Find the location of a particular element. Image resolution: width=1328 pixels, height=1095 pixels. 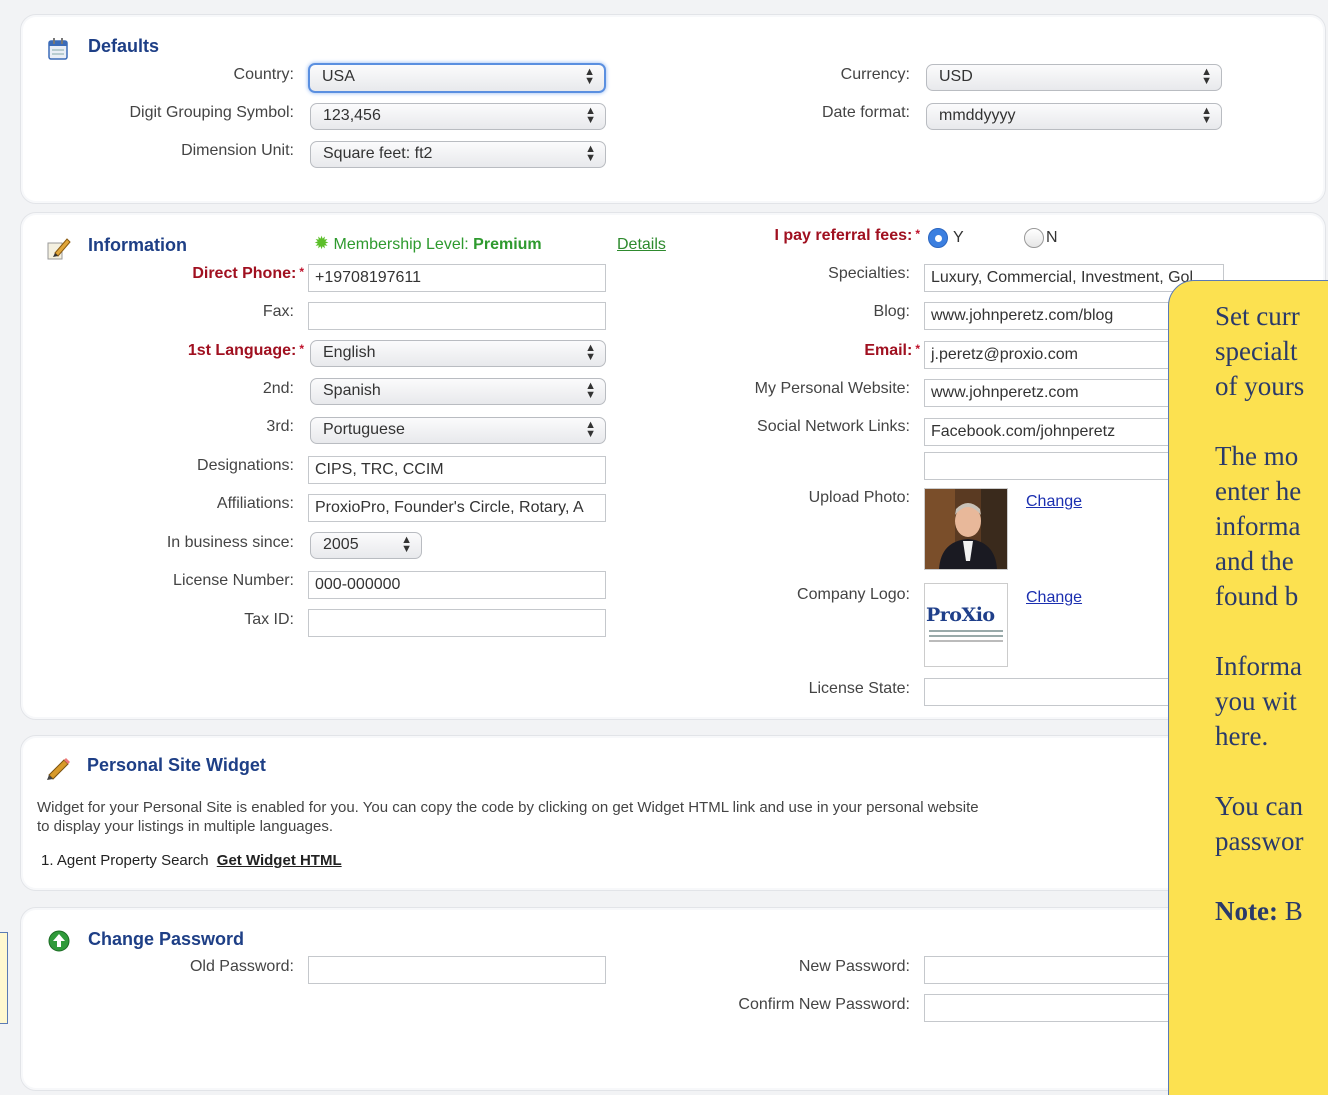

tax-id-input is located at coordinates (457, 623).